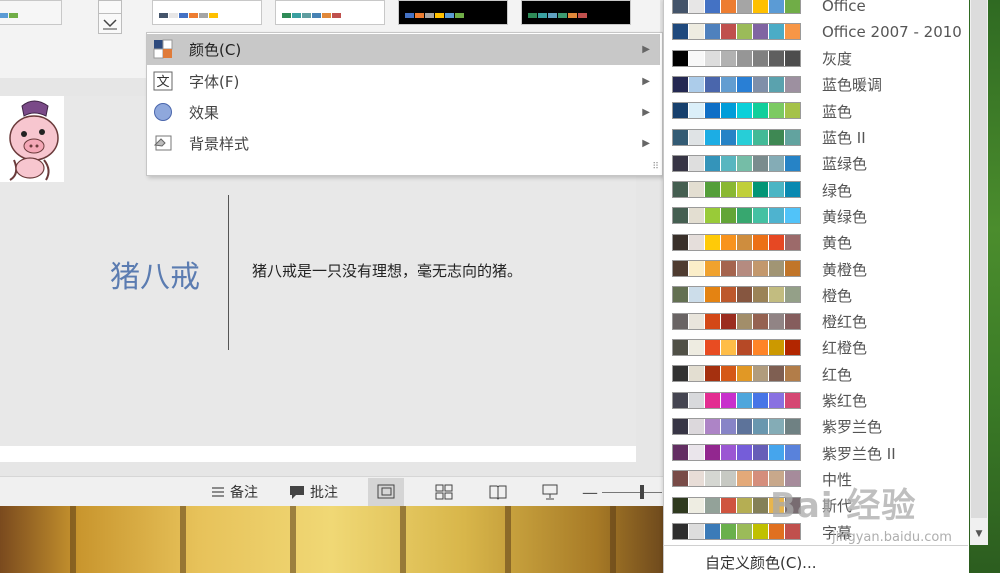 This screenshot has height=573, width=1000. I want to click on color-scheme-item: Office 2007 - 2010, so click(815, 32).